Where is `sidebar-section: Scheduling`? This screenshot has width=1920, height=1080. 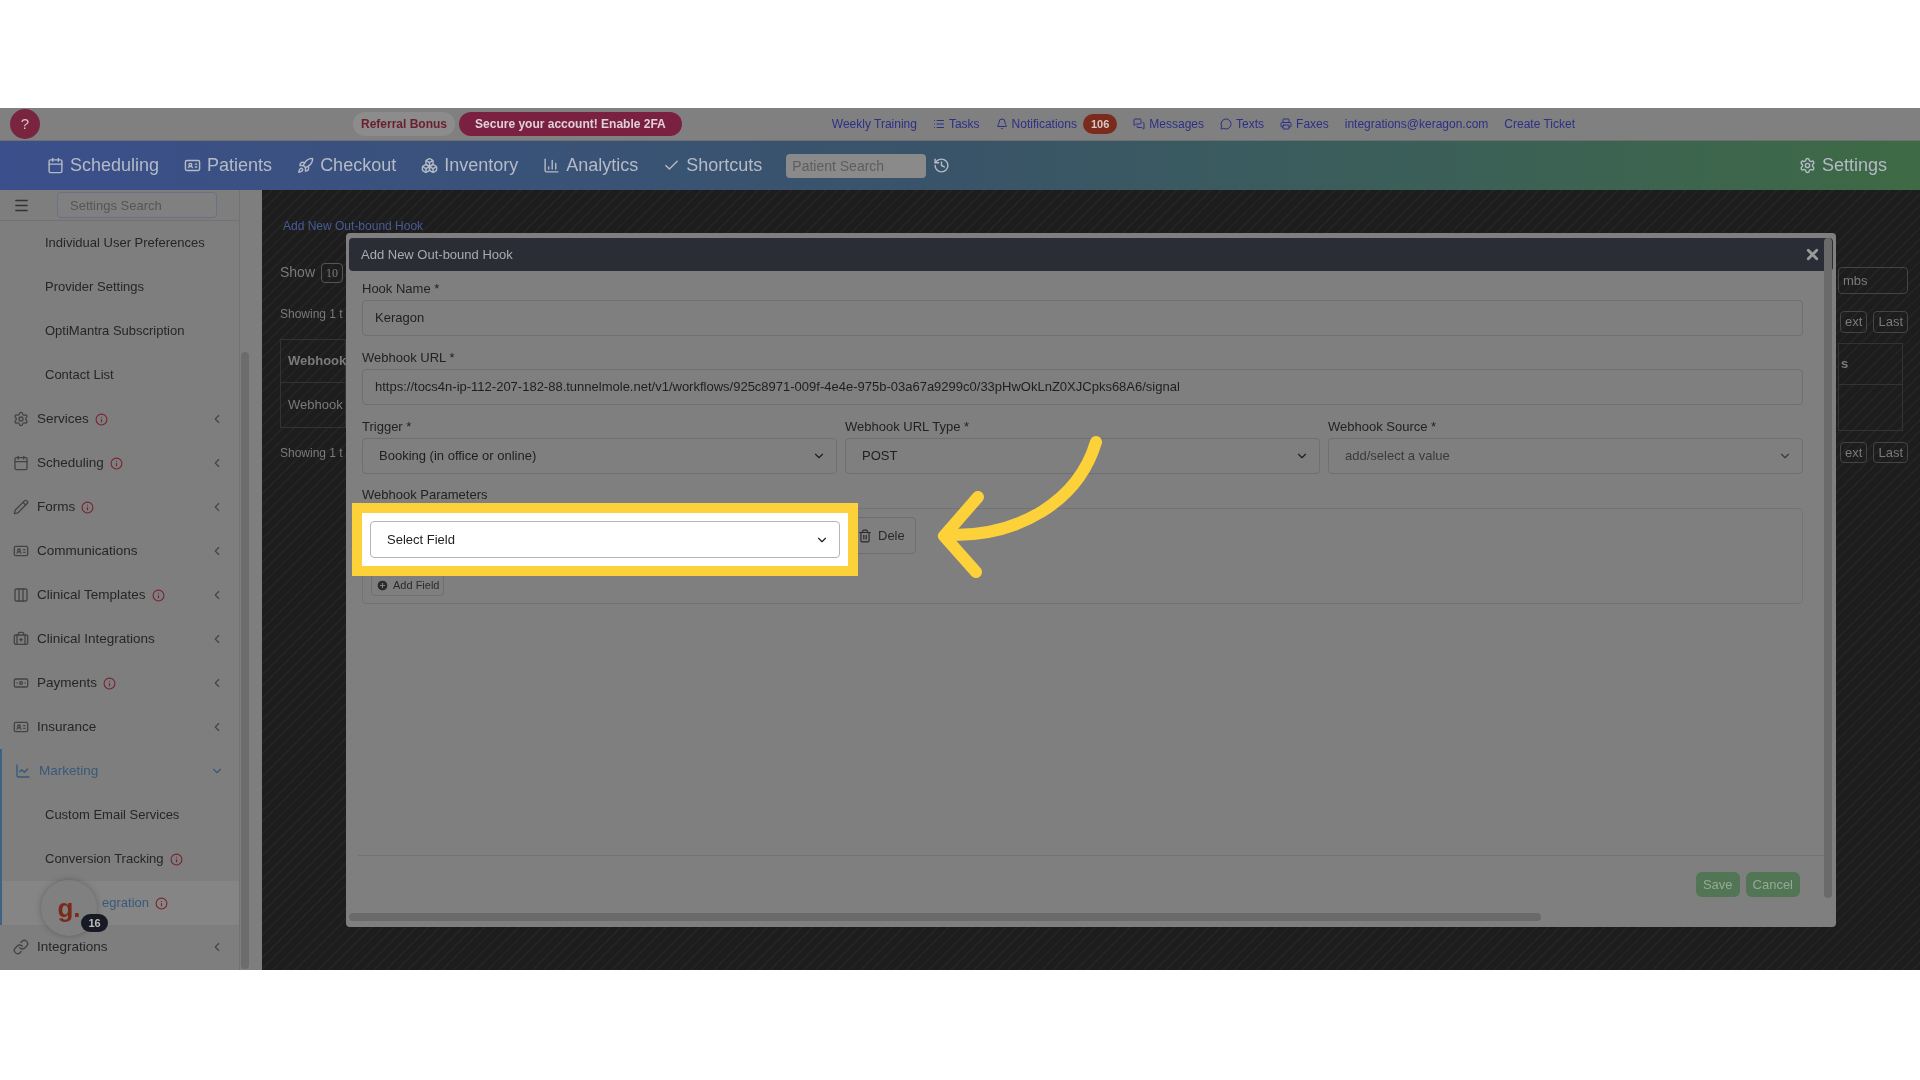
sidebar-section: Scheduling is located at coordinates (119, 463).